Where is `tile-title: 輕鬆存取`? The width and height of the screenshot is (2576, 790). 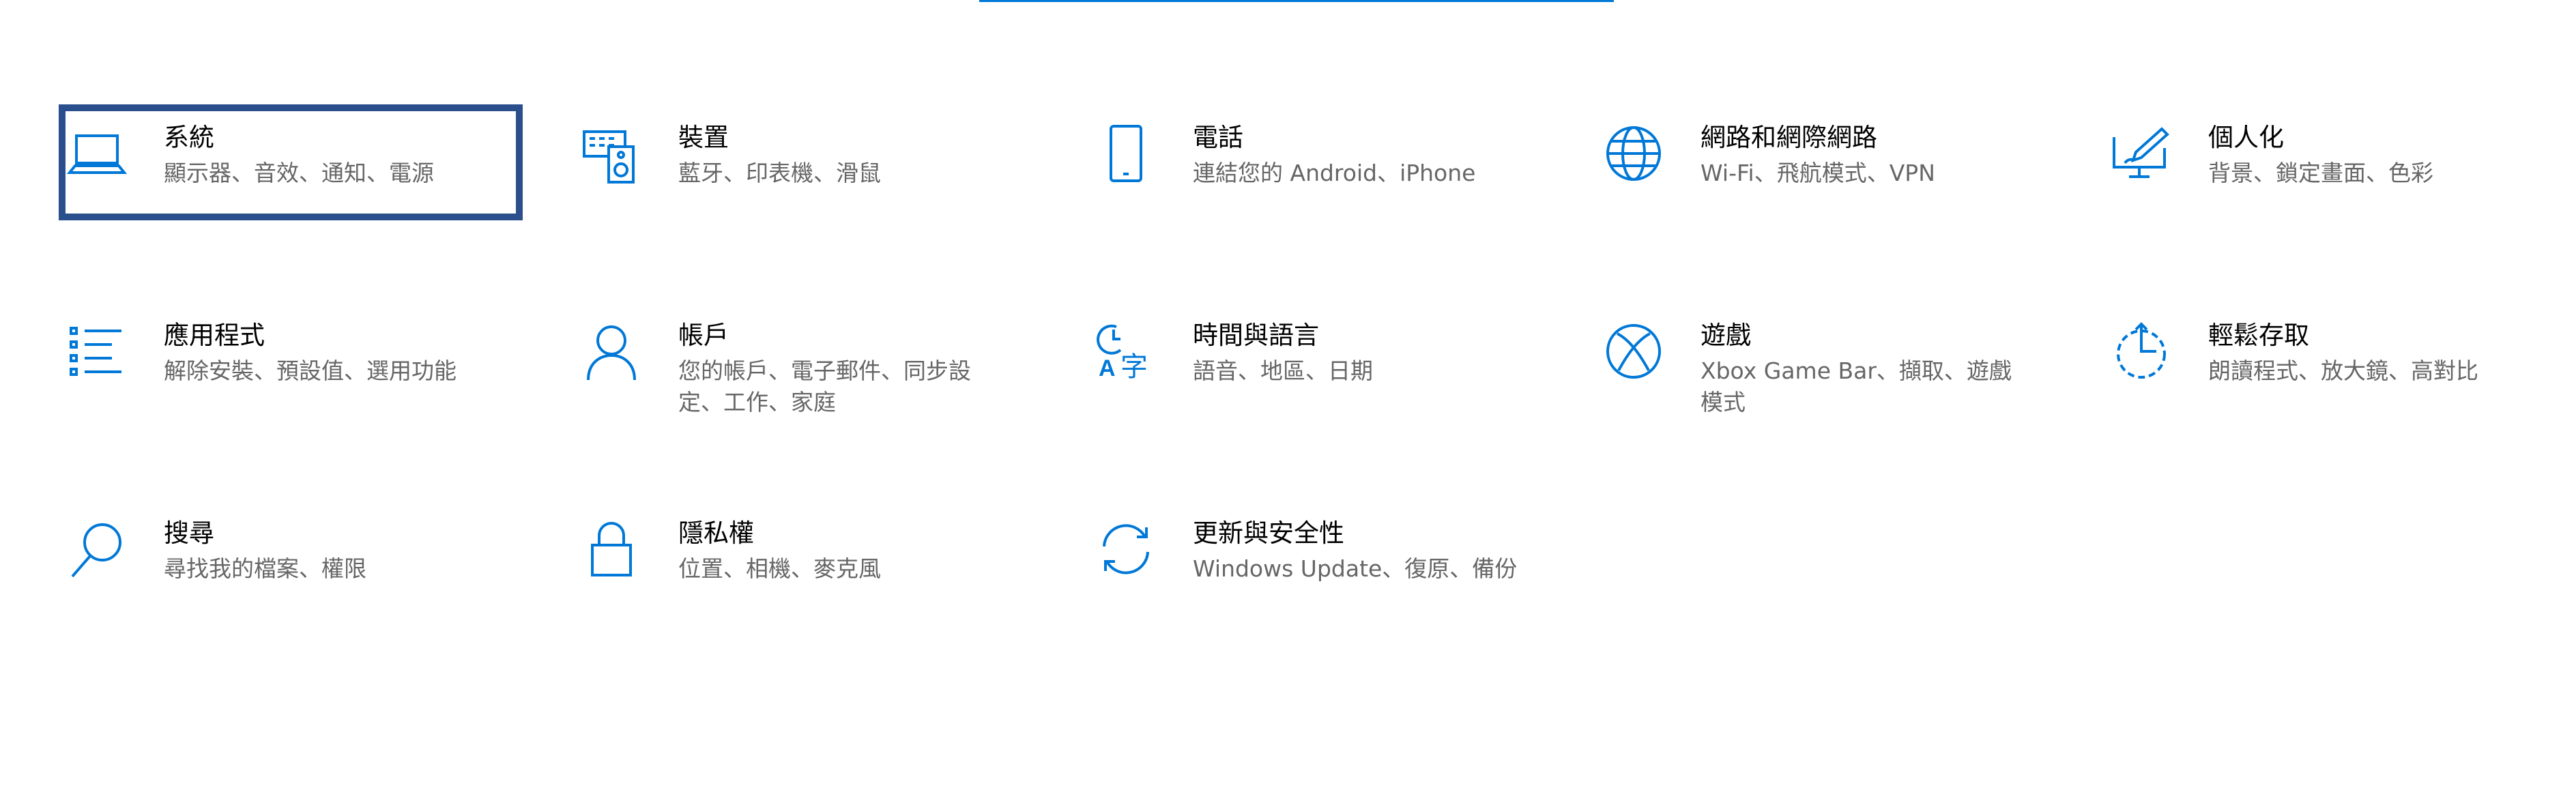
tile-title: 輕鬆存取 is located at coordinates (2258, 336).